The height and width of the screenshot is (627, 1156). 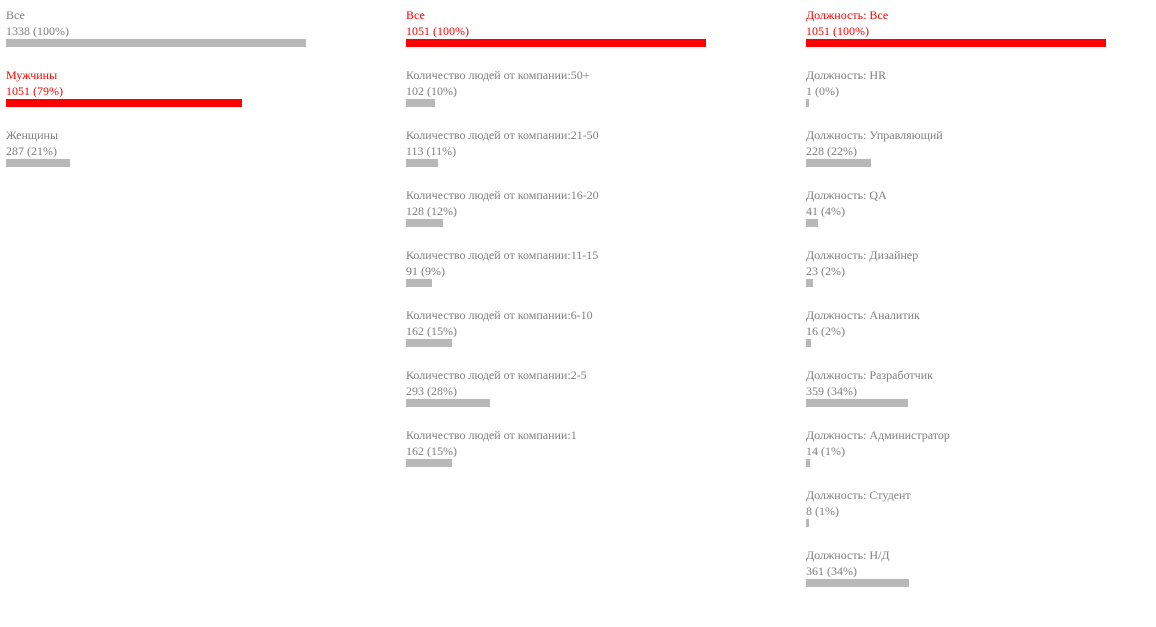 What do you see at coordinates (498, 75) in the screenshot?
I see `category-label: Количество людей от компании:50+` at bounding box center [498, 75].